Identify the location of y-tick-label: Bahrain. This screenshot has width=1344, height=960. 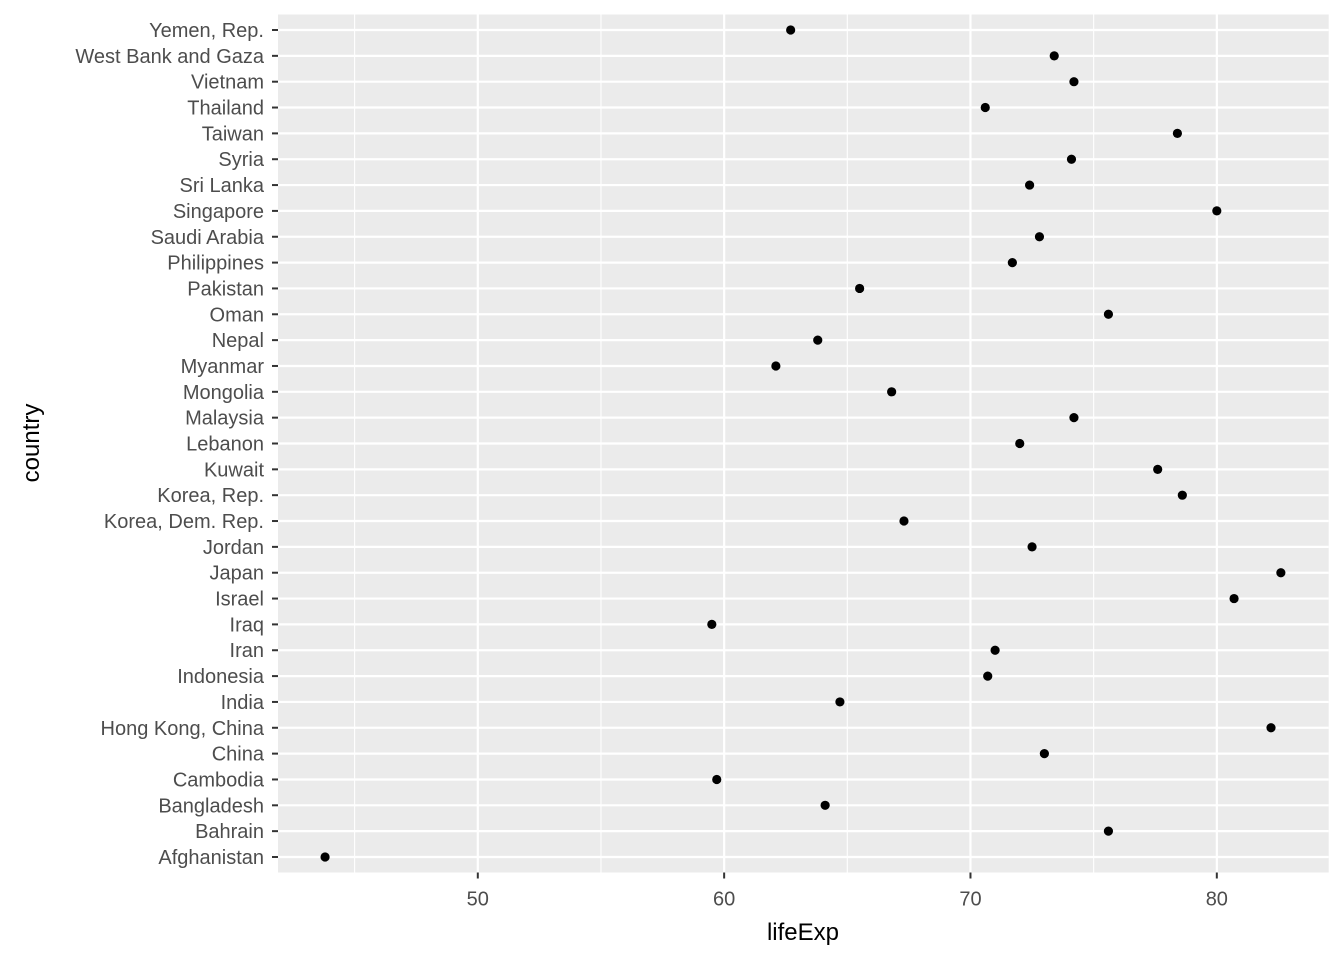
(229, 832).